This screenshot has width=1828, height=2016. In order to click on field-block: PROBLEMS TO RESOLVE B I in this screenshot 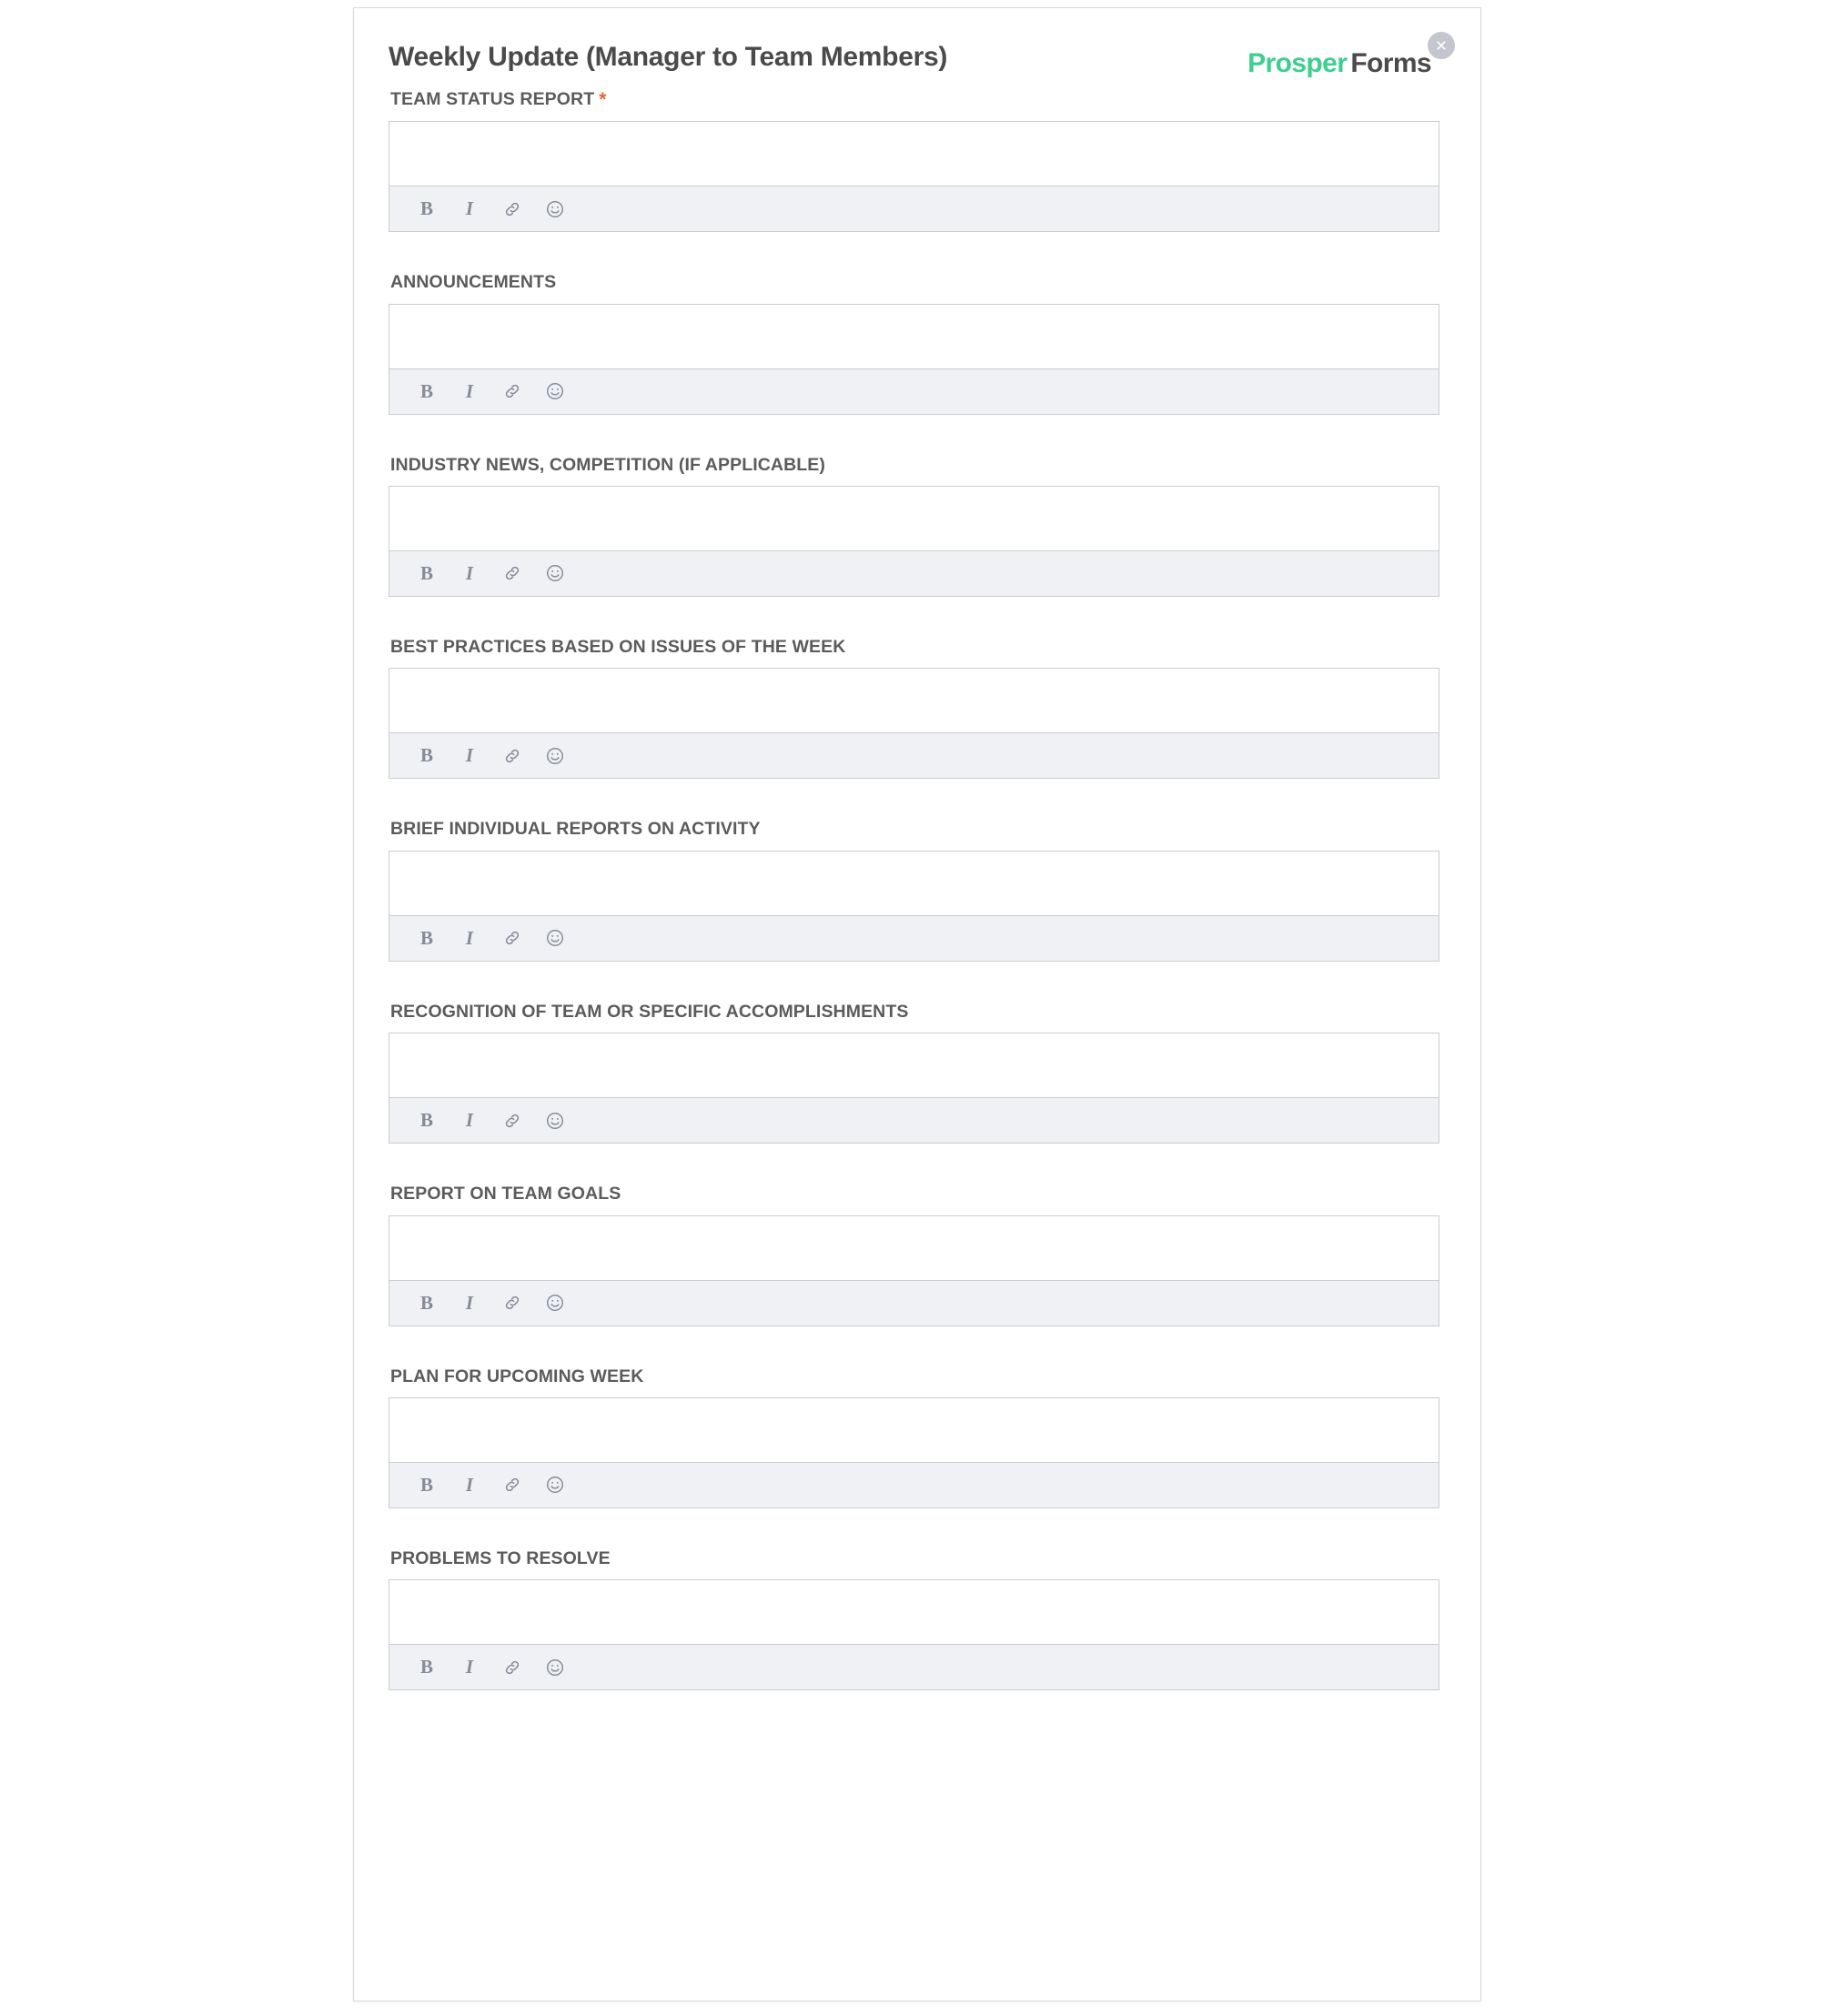, I will do `click(920, 1620)`.